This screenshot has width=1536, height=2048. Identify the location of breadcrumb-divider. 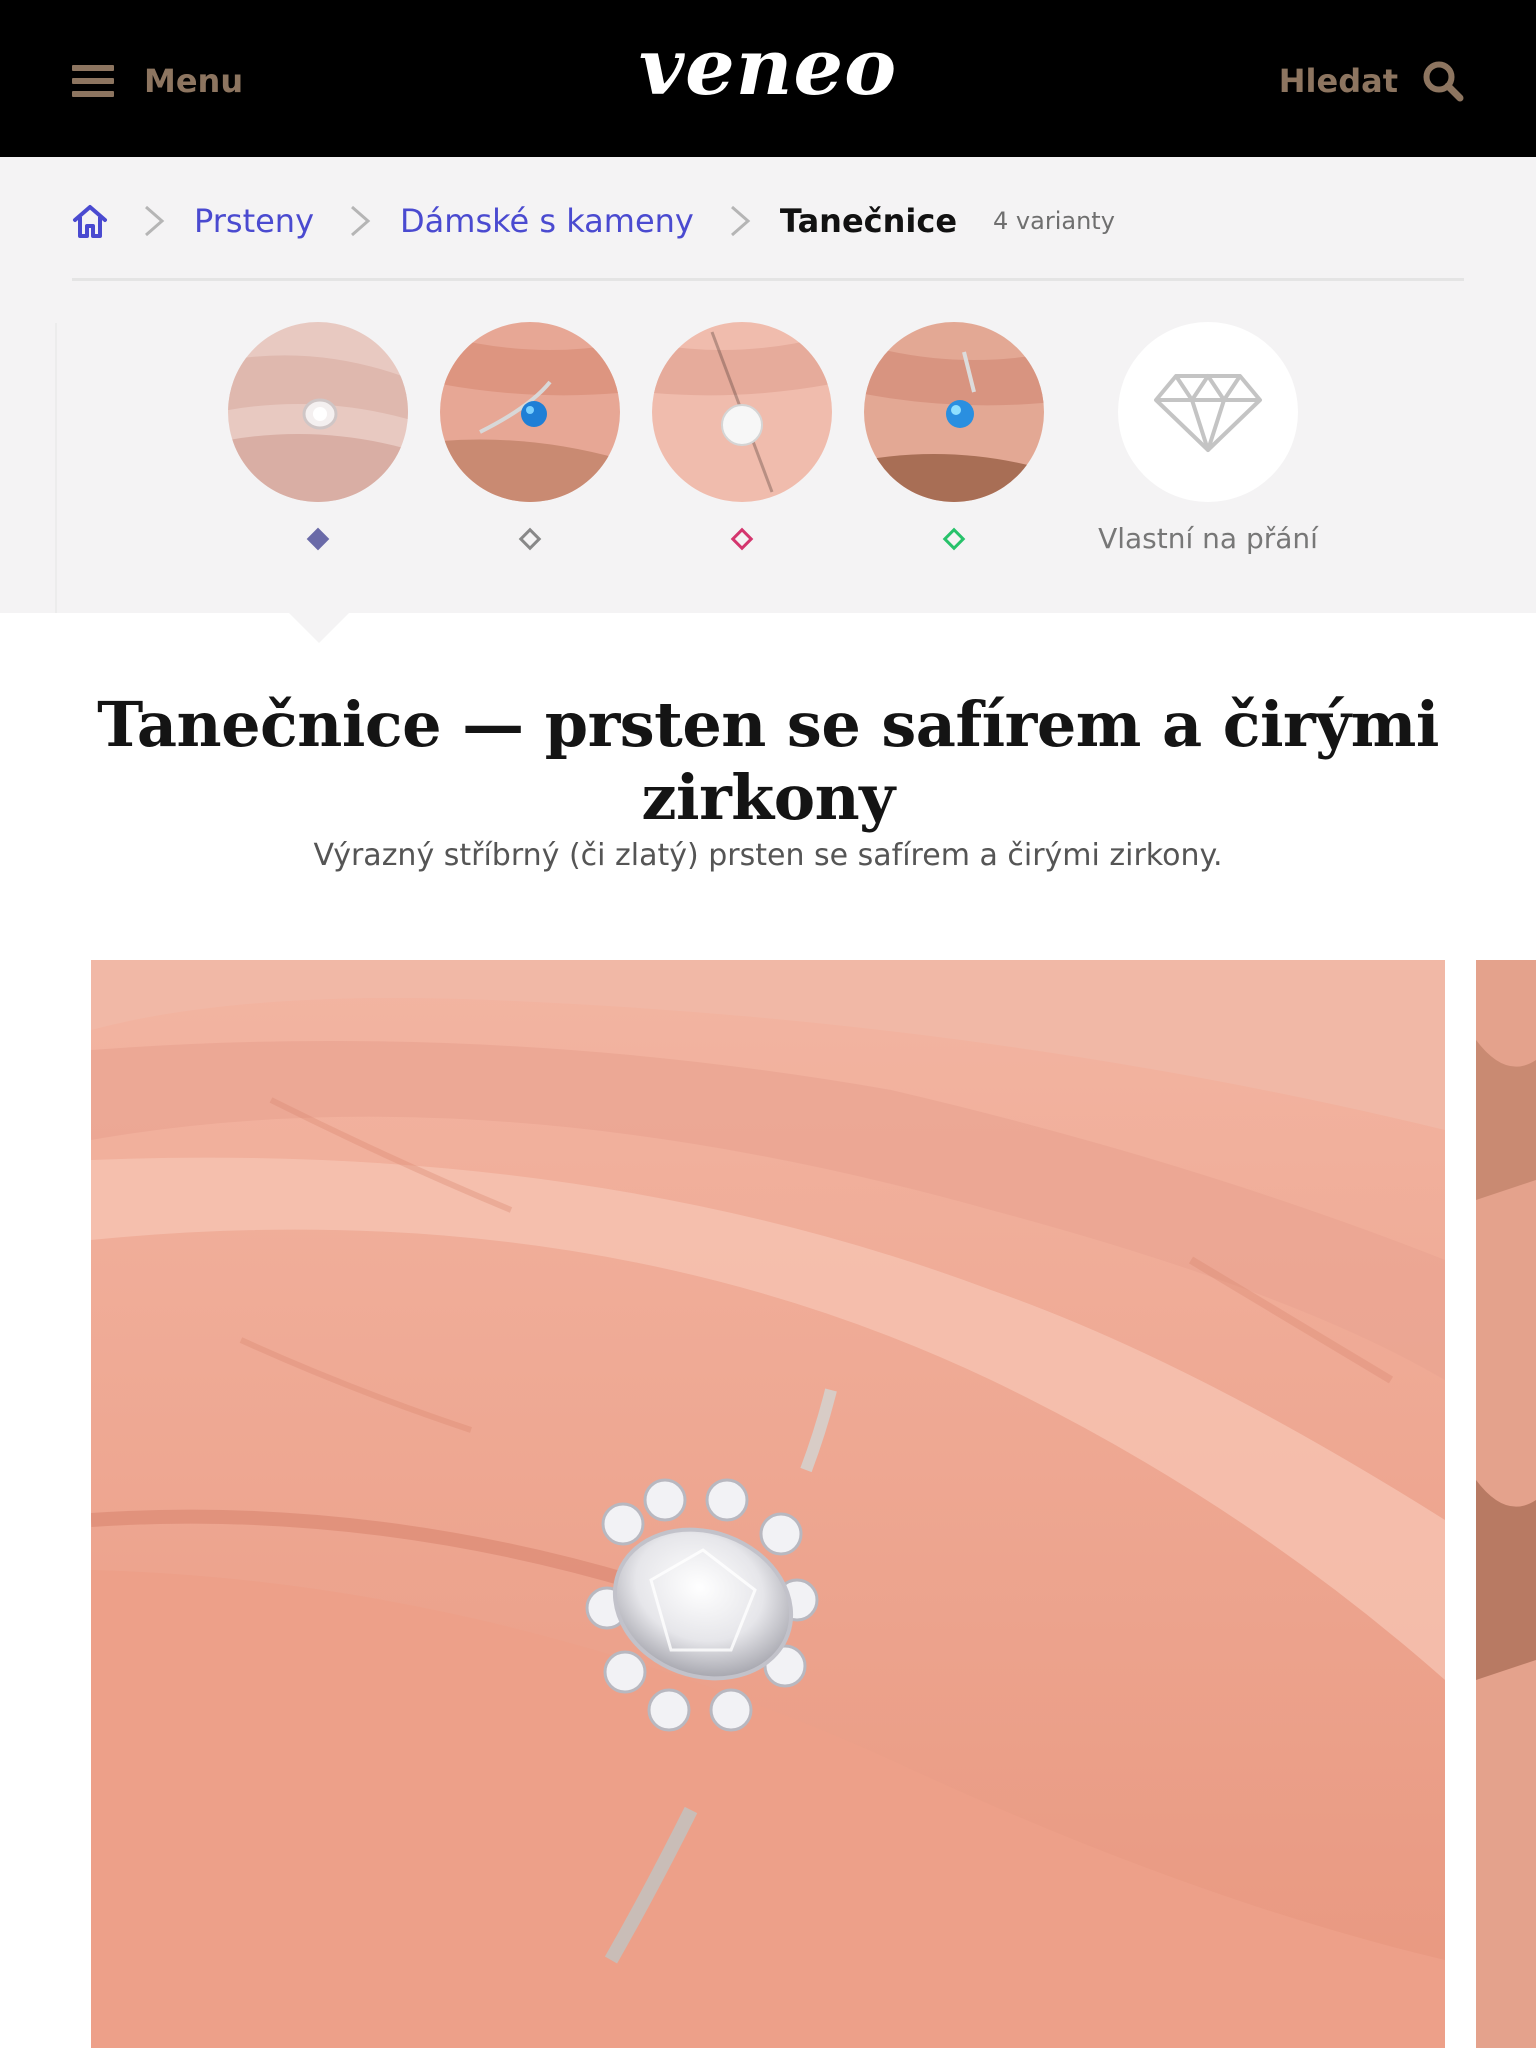
(768, 279).